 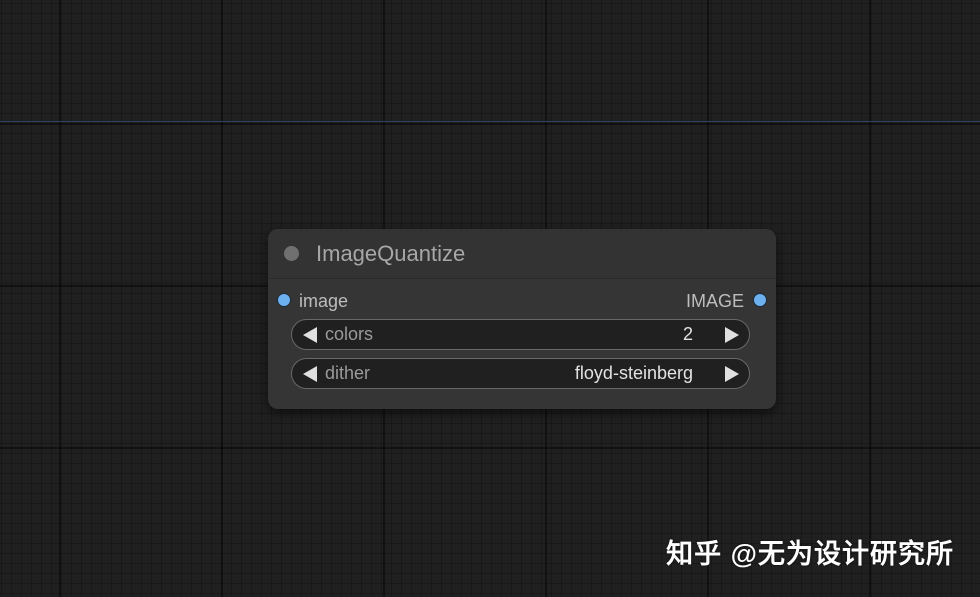 I want to click on node-header: ImageQuantize, so click(x=522, y=254).